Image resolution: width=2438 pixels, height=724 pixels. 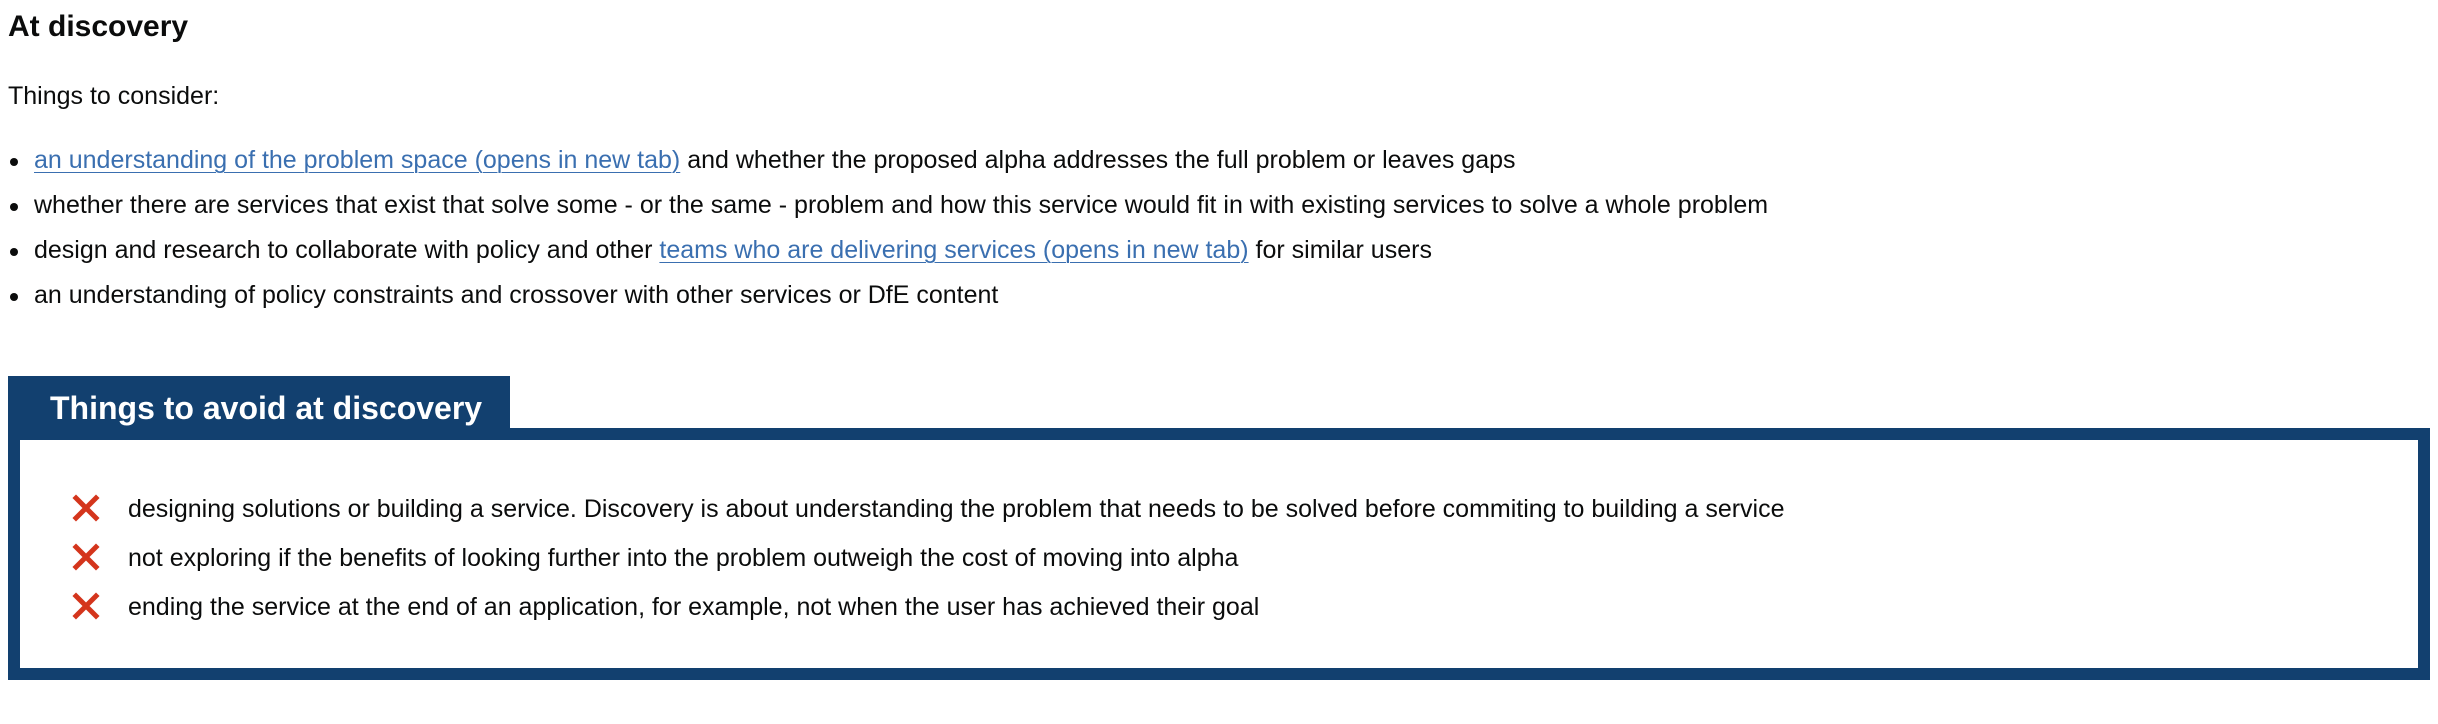 What do you see at coordinates (98, 26) in the screenshot?
I see `section-heading: At discovery` at bounding box center [98, 26].